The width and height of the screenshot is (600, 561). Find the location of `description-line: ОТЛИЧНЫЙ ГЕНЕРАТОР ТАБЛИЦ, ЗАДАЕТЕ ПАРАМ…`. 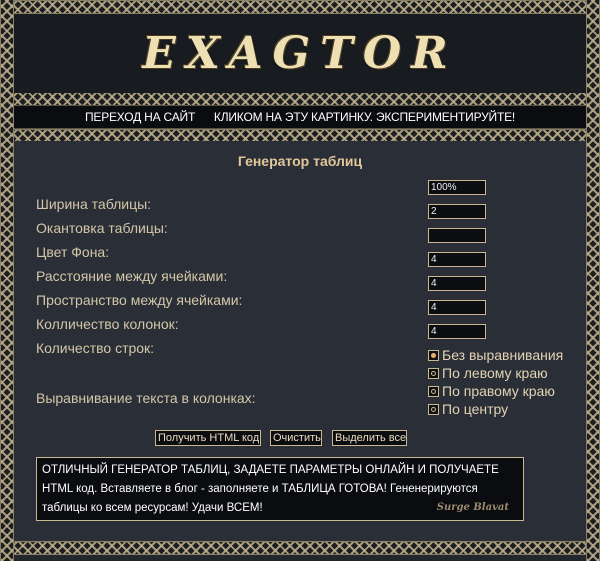

description-line: ОТЛИЧНЫЙ ГЕНЕРАТОР ТАБЛИЦ, ЗАДАЕТЕ ПАРАМ… is located at coordinates (270, 470).